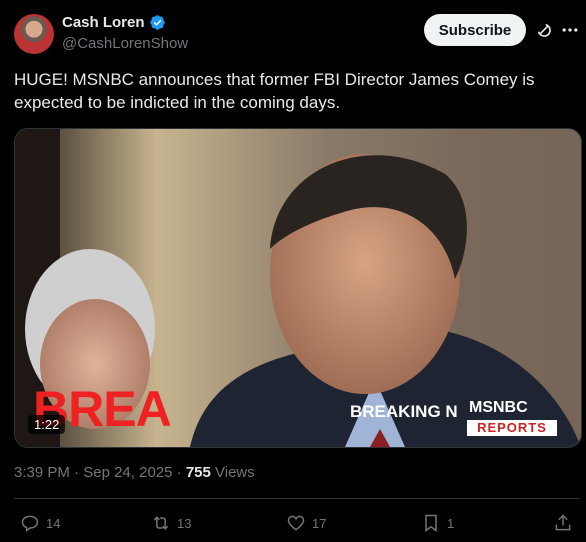 The width and height of the screenshot is (586, 542). What do you see at coordinates (431, 523) in the screenshot?
I see `bookmark-icon` at bounding box center [431, 523].